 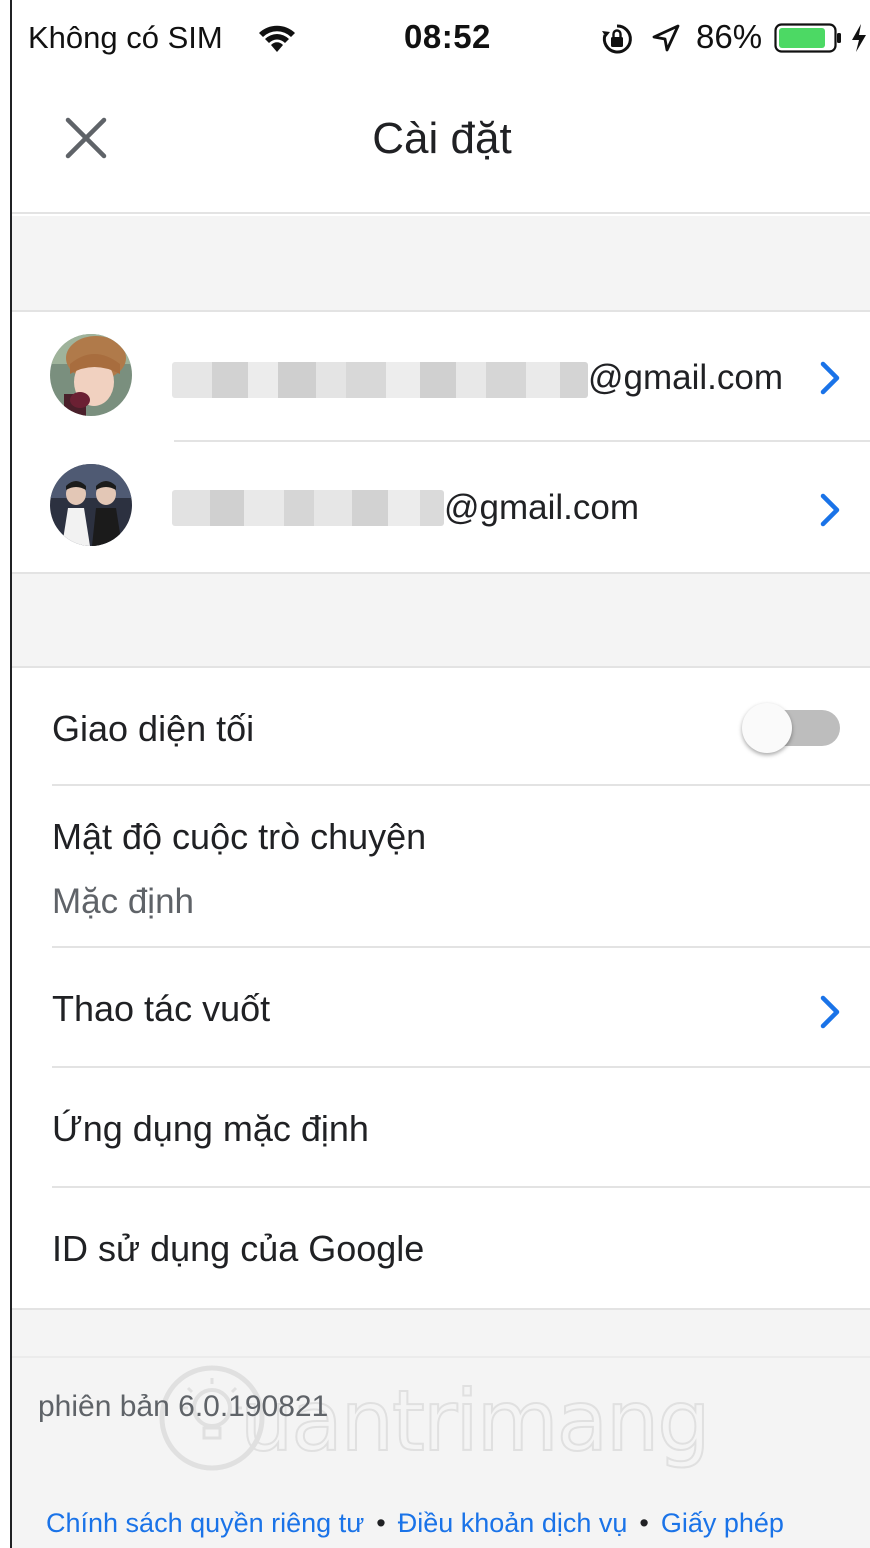 What do you see at coordinates (441, 1009) in the screenshot?
I see `setting-swipe-actions: Thao tác vuốt` at bounding box center [441, 1009].